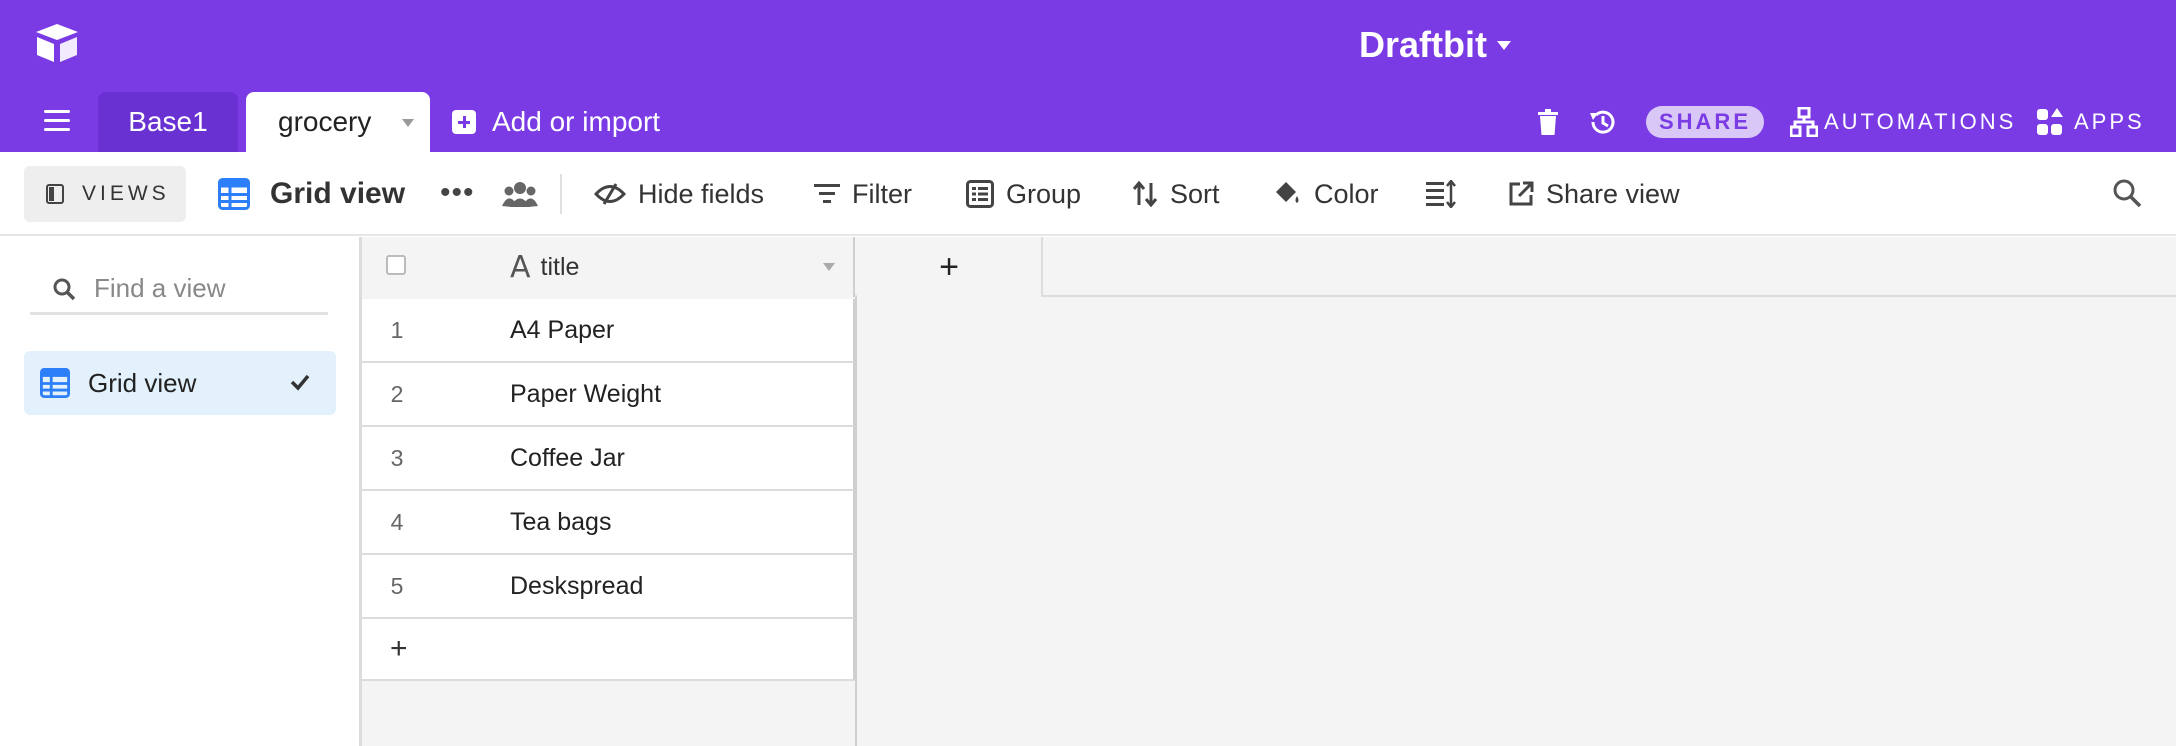 This screenshot has height=746, width=2176. What do you see at coordinates (1269, 267) in the screenshot?
I see `grid-header: A title +` at bounding box center [1269, 267].